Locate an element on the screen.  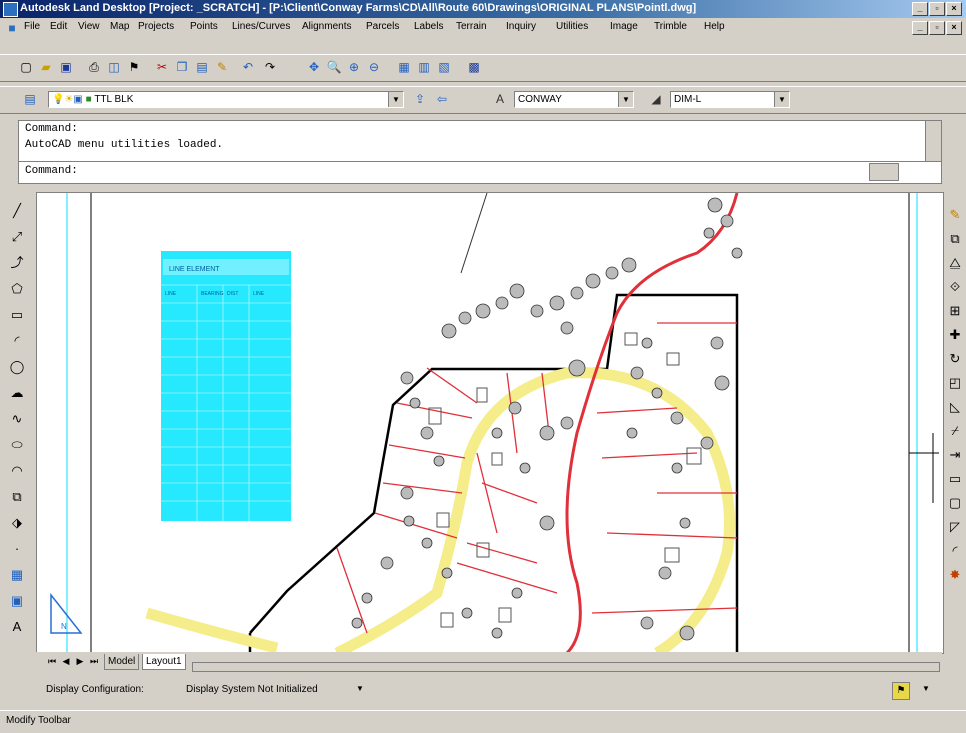
menu-projects: Projects is located at coordinates (156, 26).